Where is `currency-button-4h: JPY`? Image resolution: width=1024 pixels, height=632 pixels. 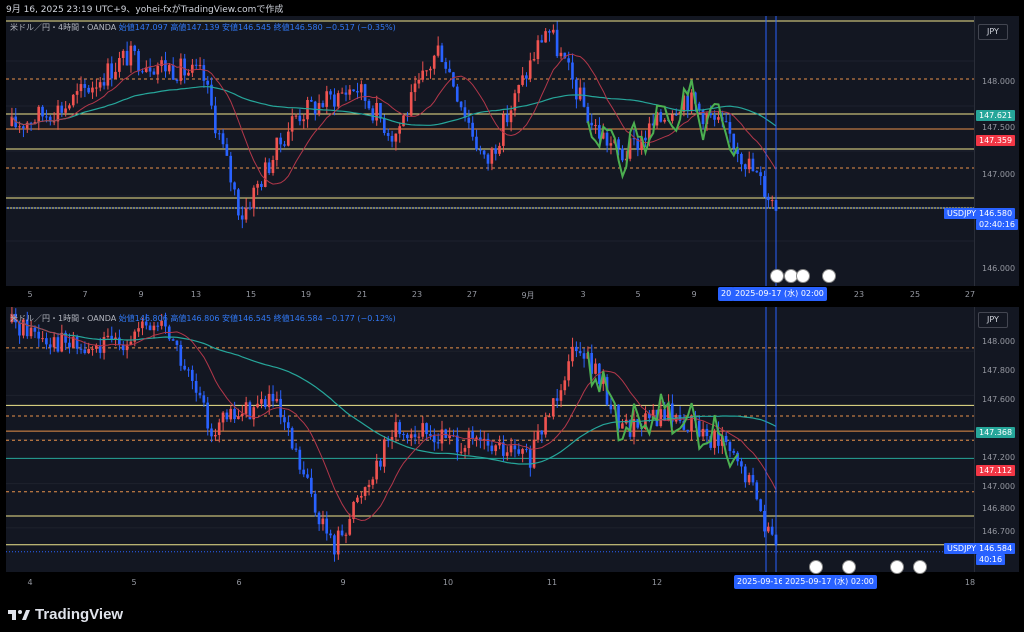 currency-button-4h: JPY is located at coordinates (993, 32).